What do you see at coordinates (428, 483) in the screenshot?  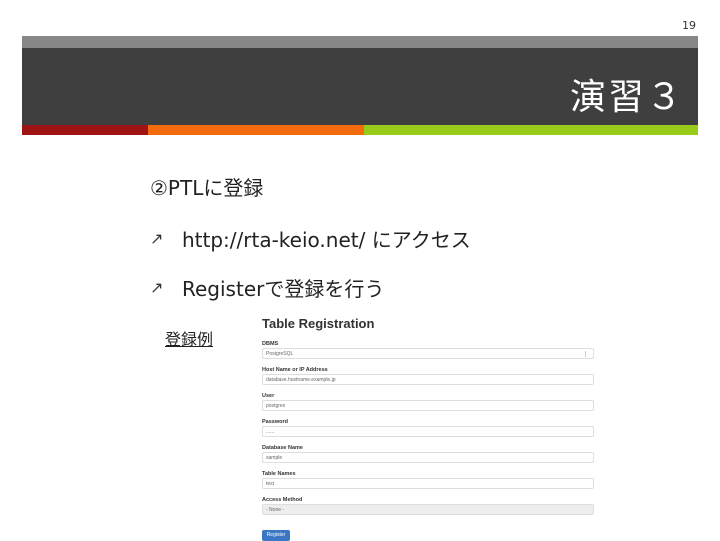 I see `tables-input: test` at bounding box center [428, 483].